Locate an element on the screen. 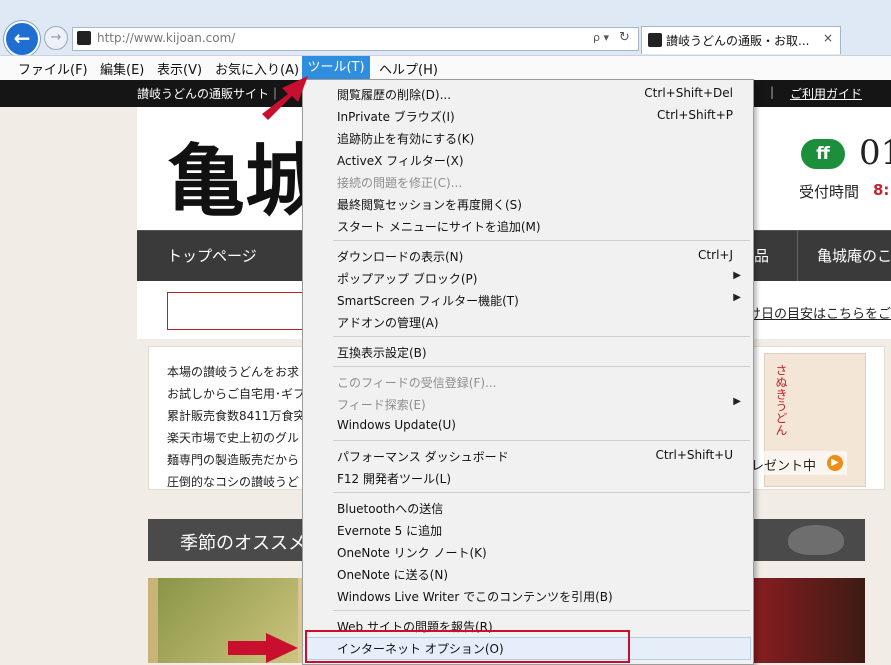  tools-menu-item: Evernote 5 に追加 is located at coordinates (527, 530).